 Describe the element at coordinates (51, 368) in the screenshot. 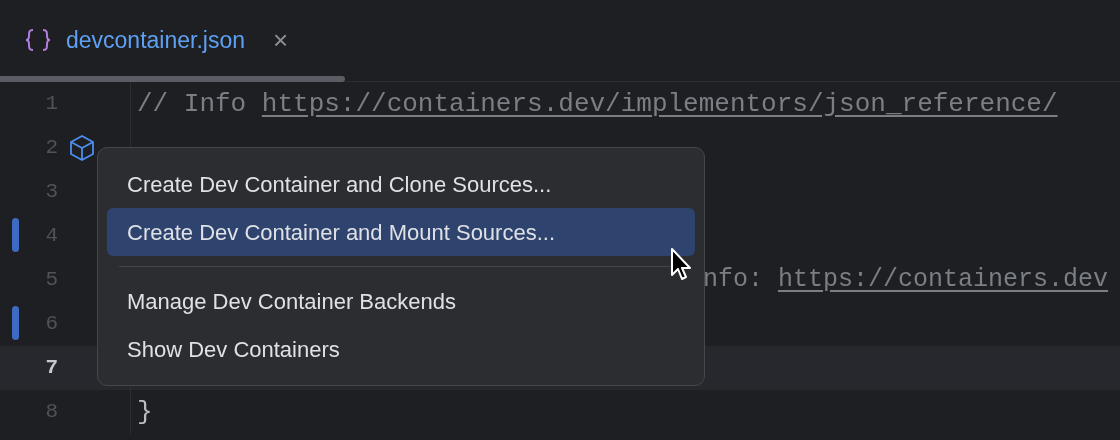

I see `line-number: 7` at that location.